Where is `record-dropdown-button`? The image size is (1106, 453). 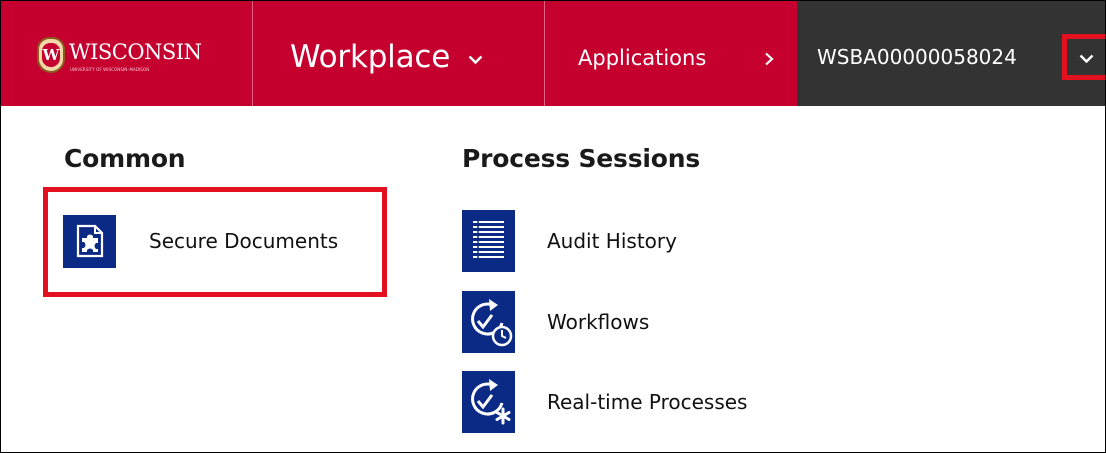 record-dropdown-button is located at coordinates (1083, 57).